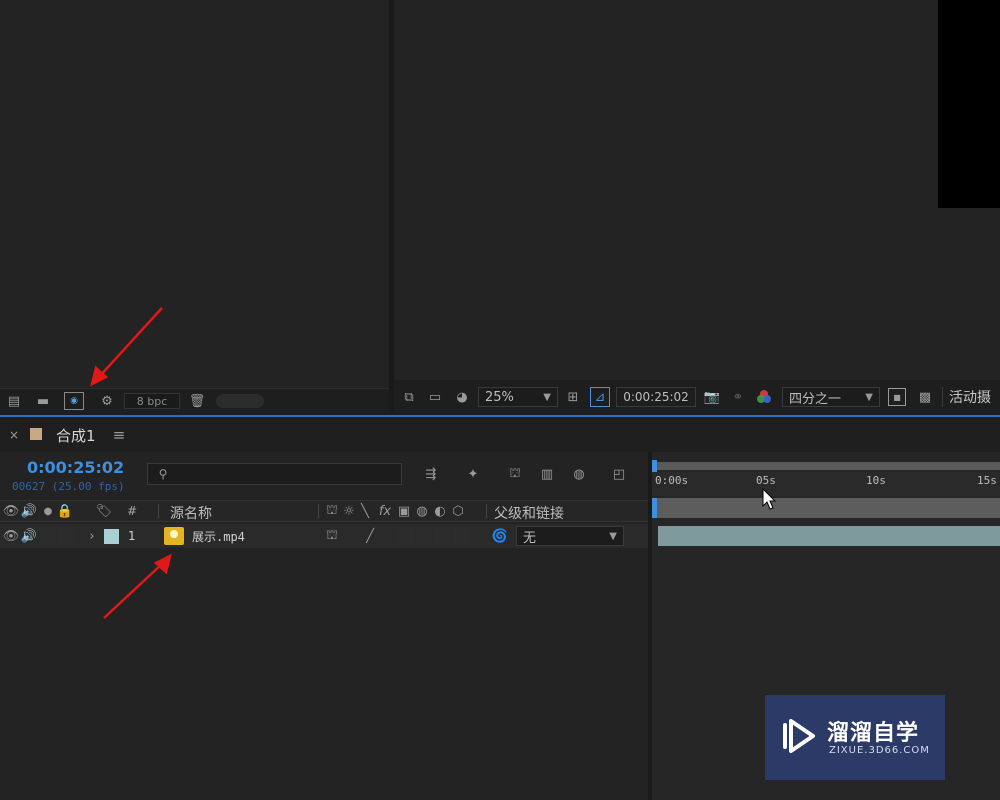  What do you see at coordinates (409, 397) in the screenshot?
I see `always-preview-icon: ⧉` at bounding box center [409, 397].